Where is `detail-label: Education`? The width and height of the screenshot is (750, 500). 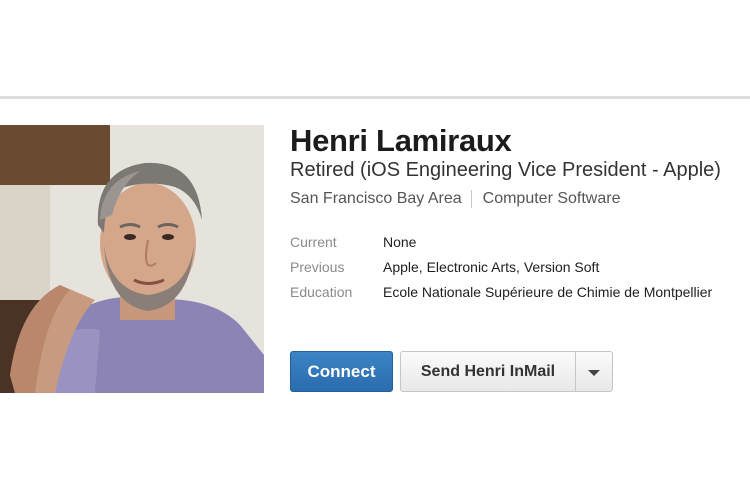 detail-label: Education is located at coordinates (321, 291).